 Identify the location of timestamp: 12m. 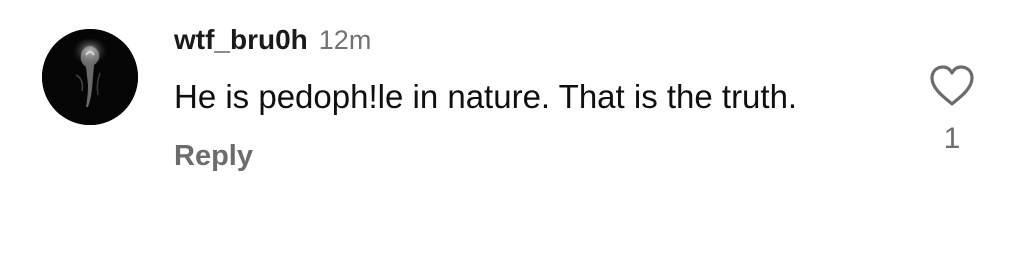
(345, 40).